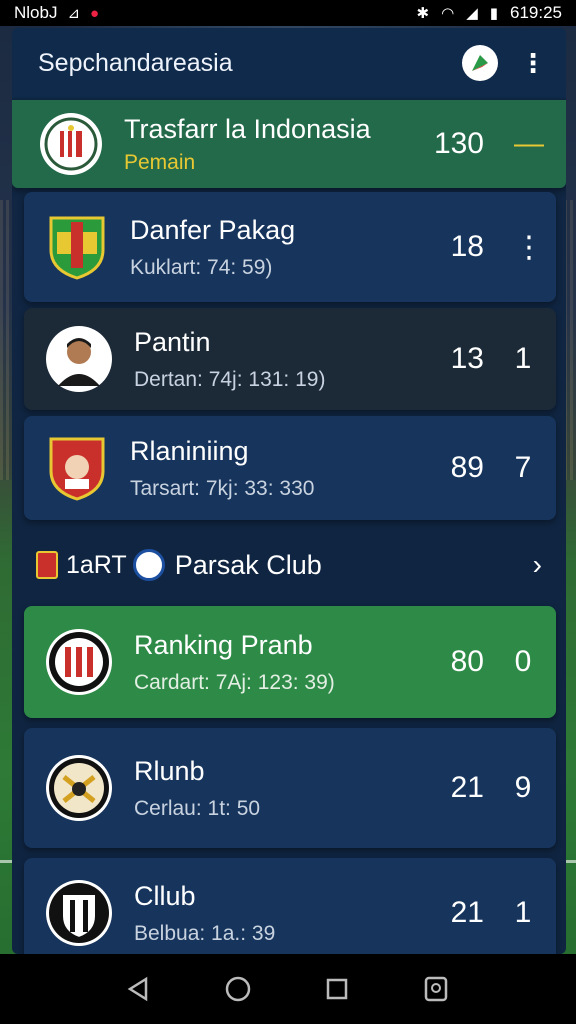 The width and height of the screenshot is (576, 1024). What do you see at coordinates (230, 379) in the screenshot?
I see `player-detail: Dertan: 74j: 131: 19)` at bounding box center [230, 379].